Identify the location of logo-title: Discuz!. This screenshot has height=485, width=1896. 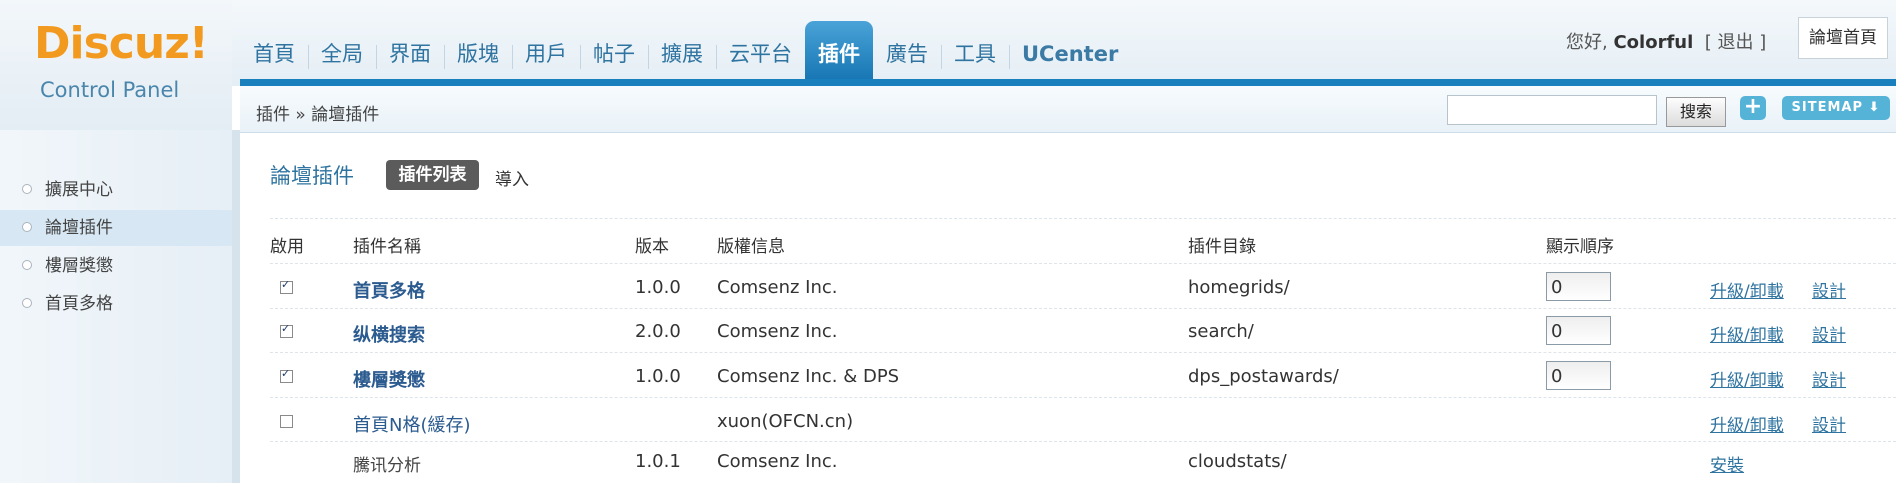
(121, 43).